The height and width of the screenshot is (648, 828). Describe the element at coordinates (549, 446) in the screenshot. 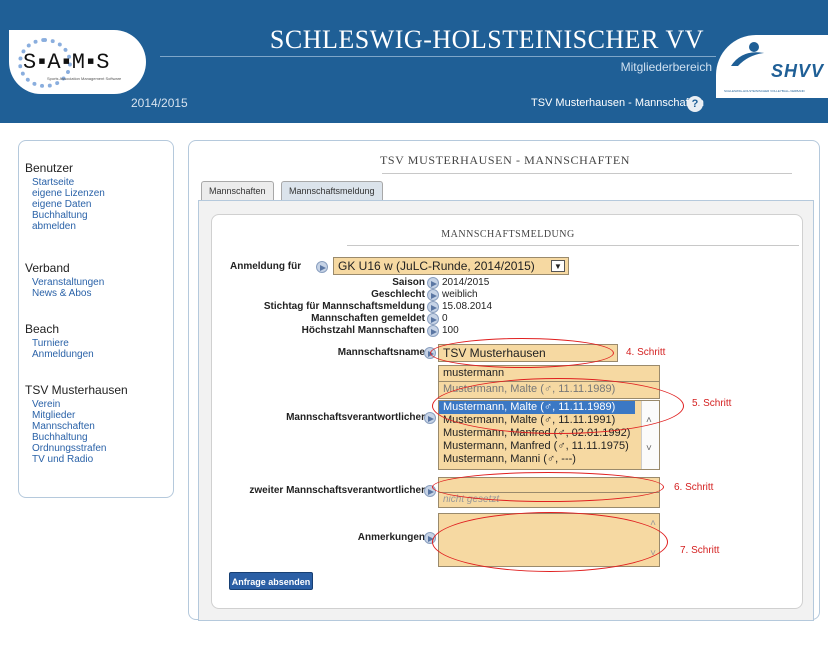

I see `listbox-option: Mustermann, Manfred (♂, 11.11.1975)` at that location.